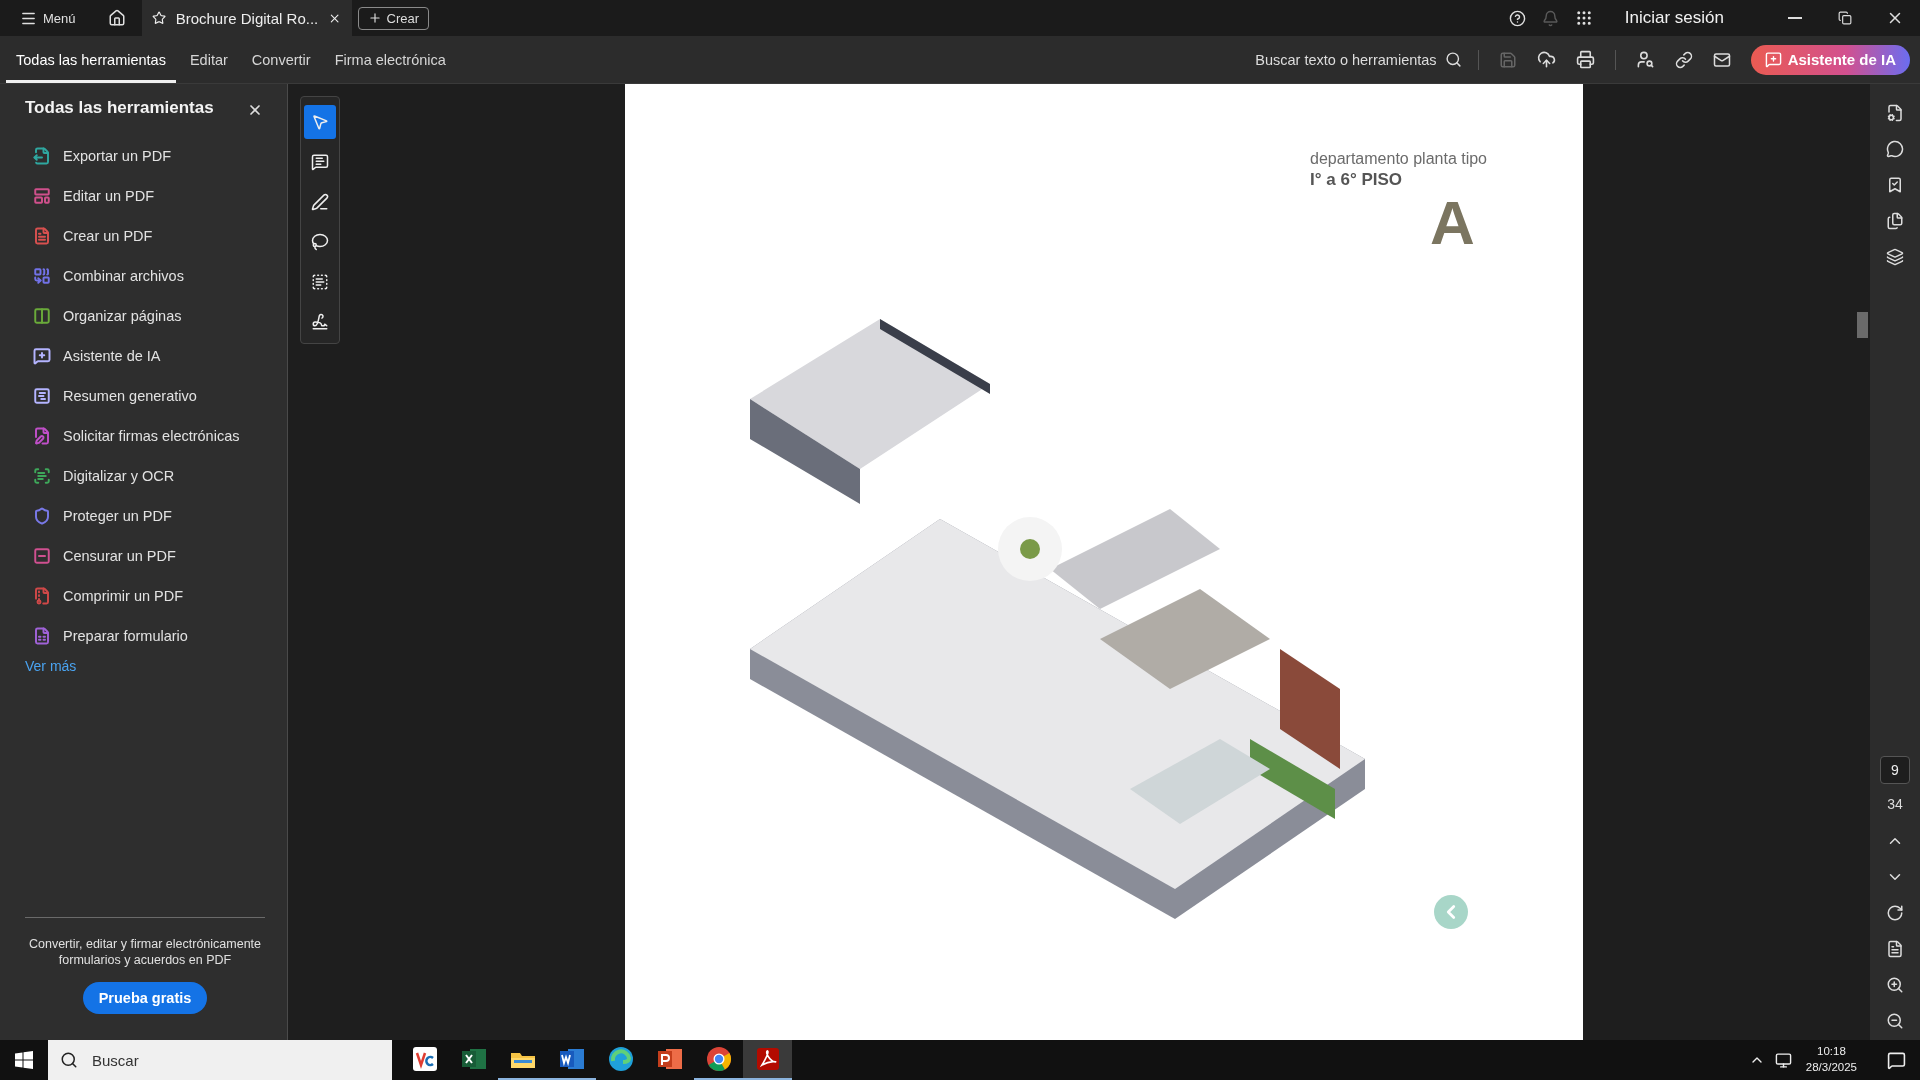 Image resolution: width=1920 pixels, height=1080 pixels. Describe the element at coordinates (145, 156) in the screenshot. I see `tool-item: Exportar un PDF` at that location.